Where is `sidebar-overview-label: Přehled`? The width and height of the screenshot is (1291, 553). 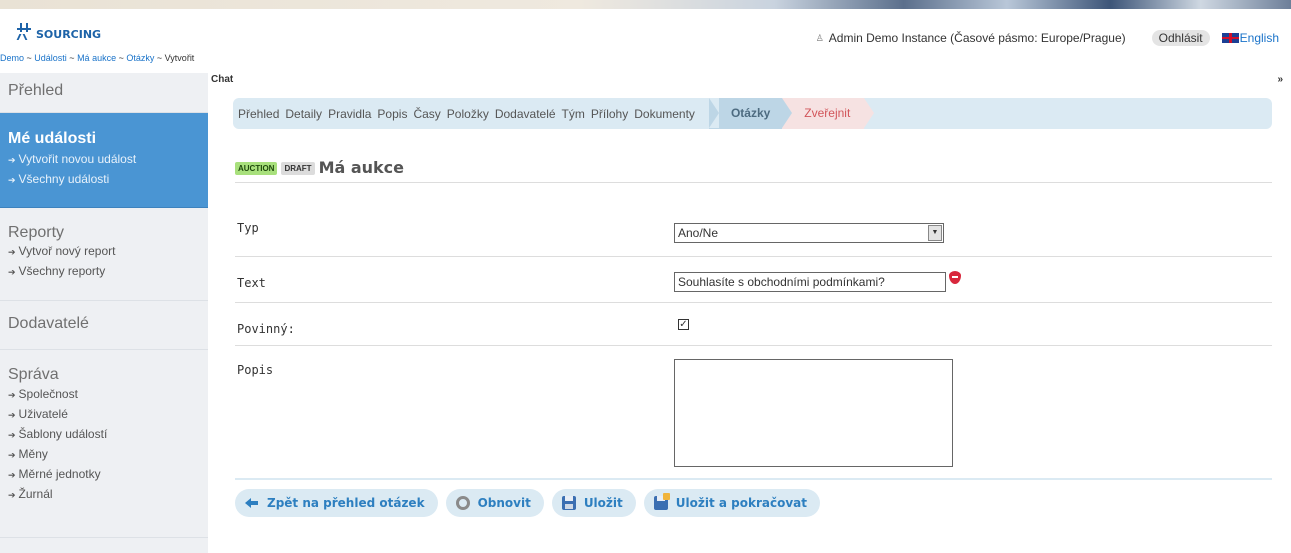 sidebar-overview-label: Přehled is located at coordinates (36, 90).